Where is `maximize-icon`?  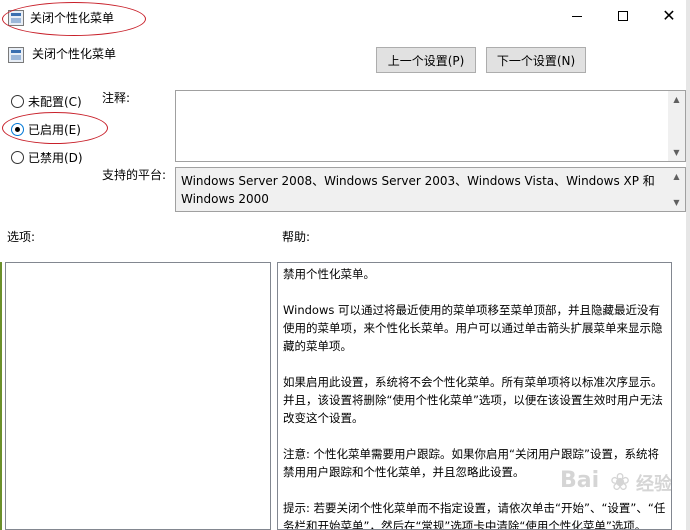
maximize-icon is located at coordinates (623, 16).